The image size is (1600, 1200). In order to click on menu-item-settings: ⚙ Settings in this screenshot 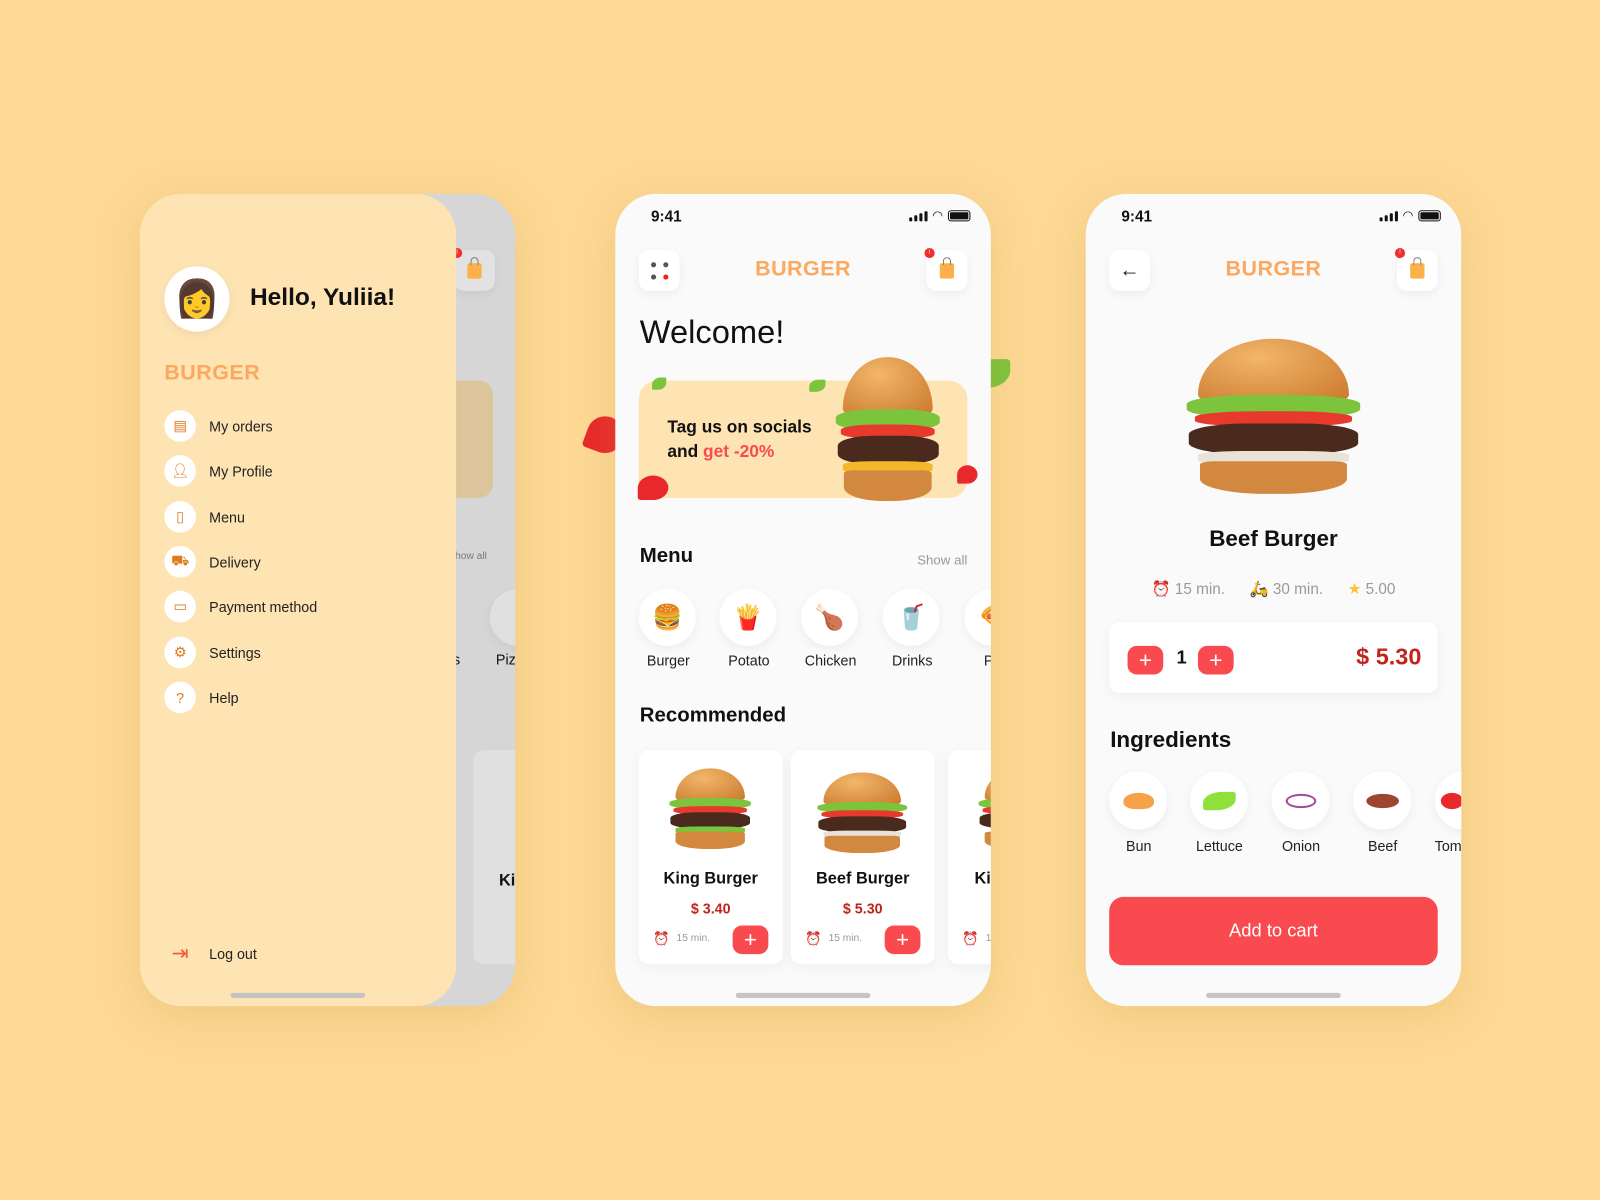, I will do `click(212, 652)`.